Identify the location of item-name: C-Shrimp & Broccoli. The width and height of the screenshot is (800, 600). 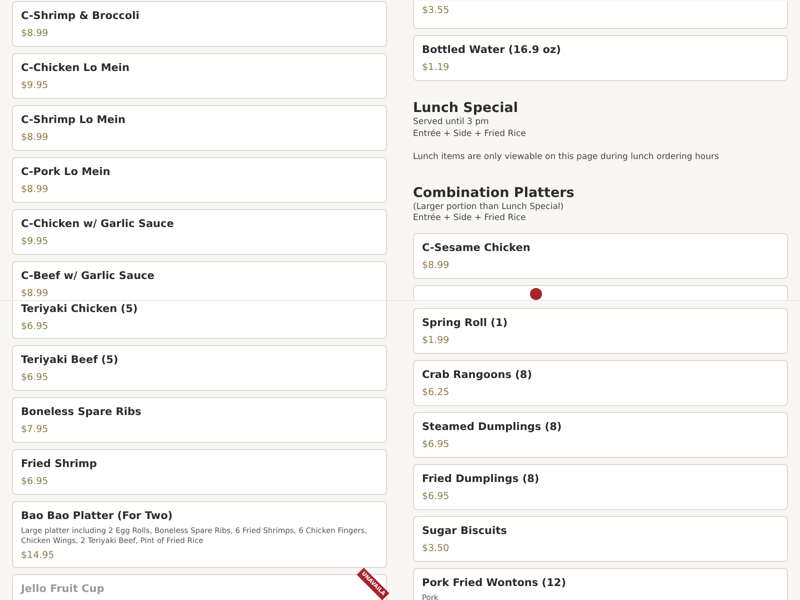
(80, 16).